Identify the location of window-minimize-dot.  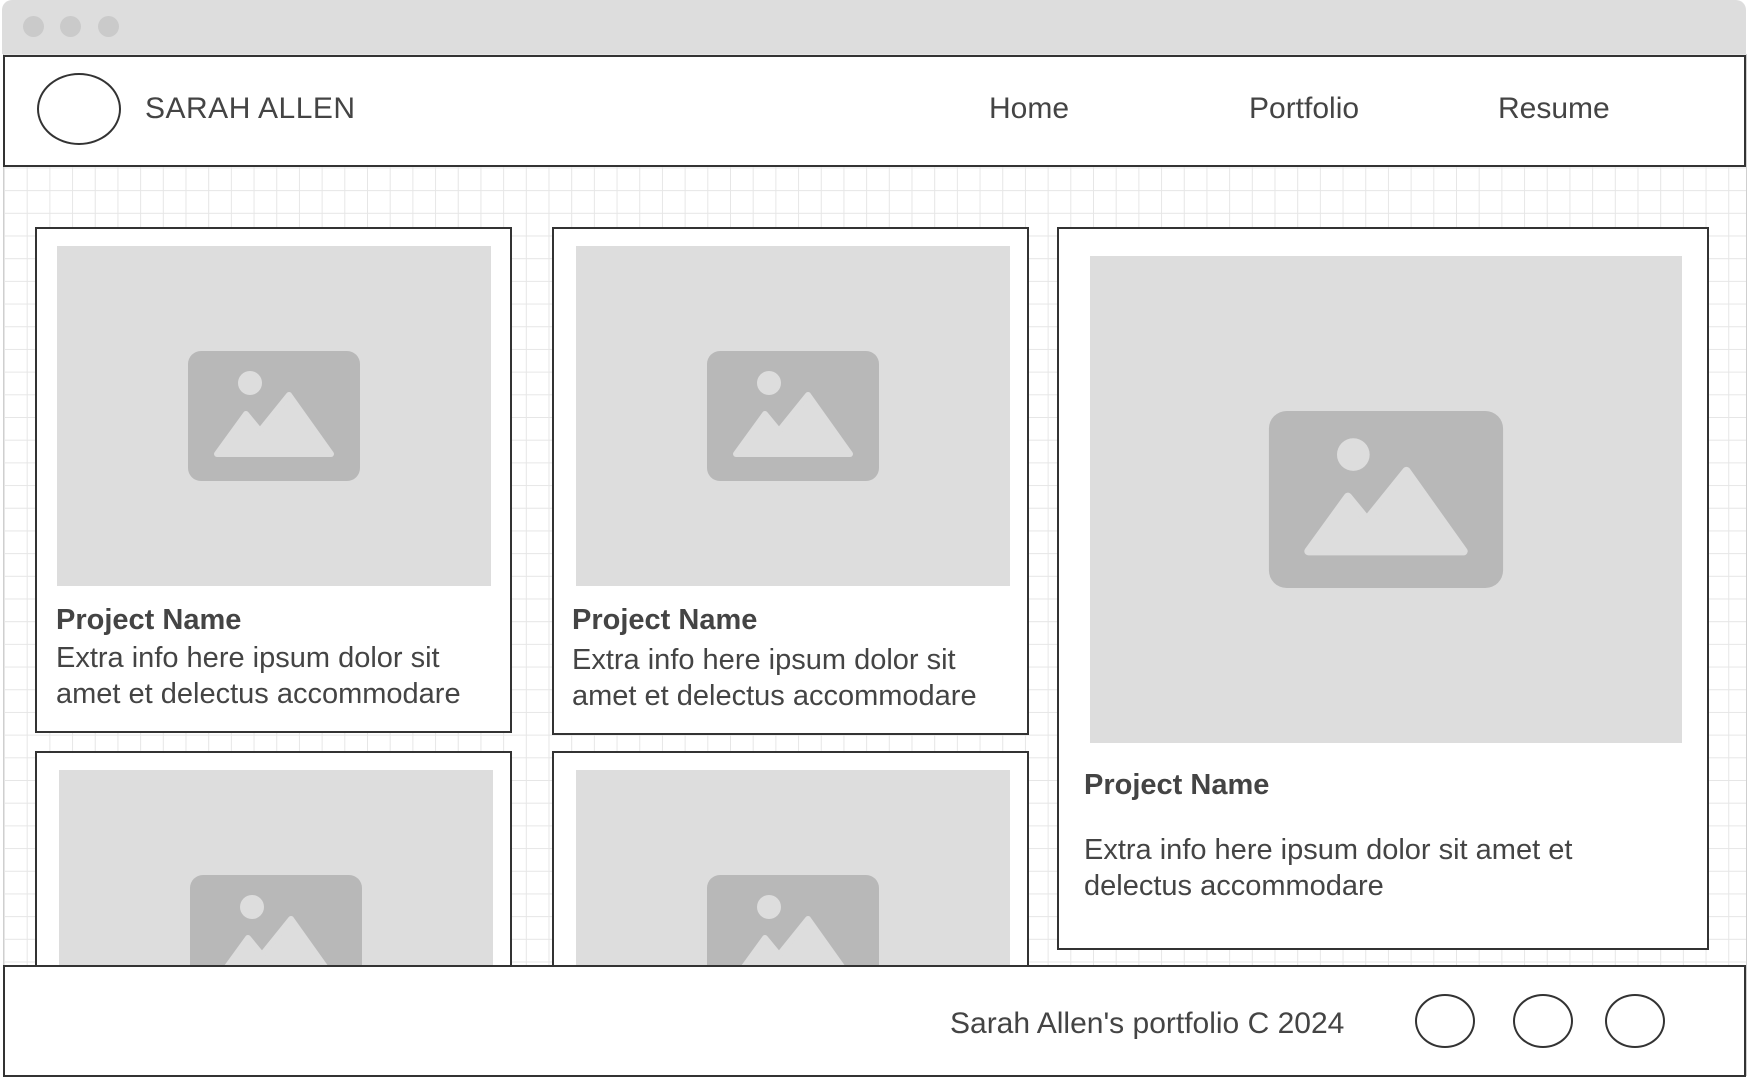
(70, 26).